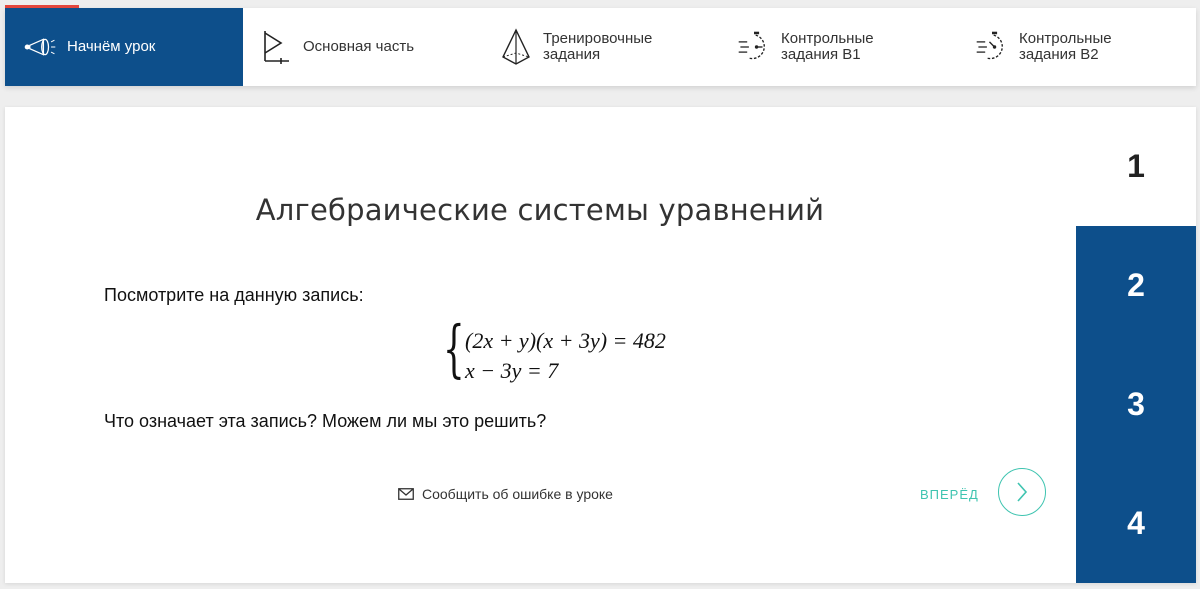 Image resolution: width=1200 pixels, height=589 pixels. What do you see at coordinates (1136, 404) in the screenshot?
I see `step-3-button: 3` at bounding box center [1136, 404].